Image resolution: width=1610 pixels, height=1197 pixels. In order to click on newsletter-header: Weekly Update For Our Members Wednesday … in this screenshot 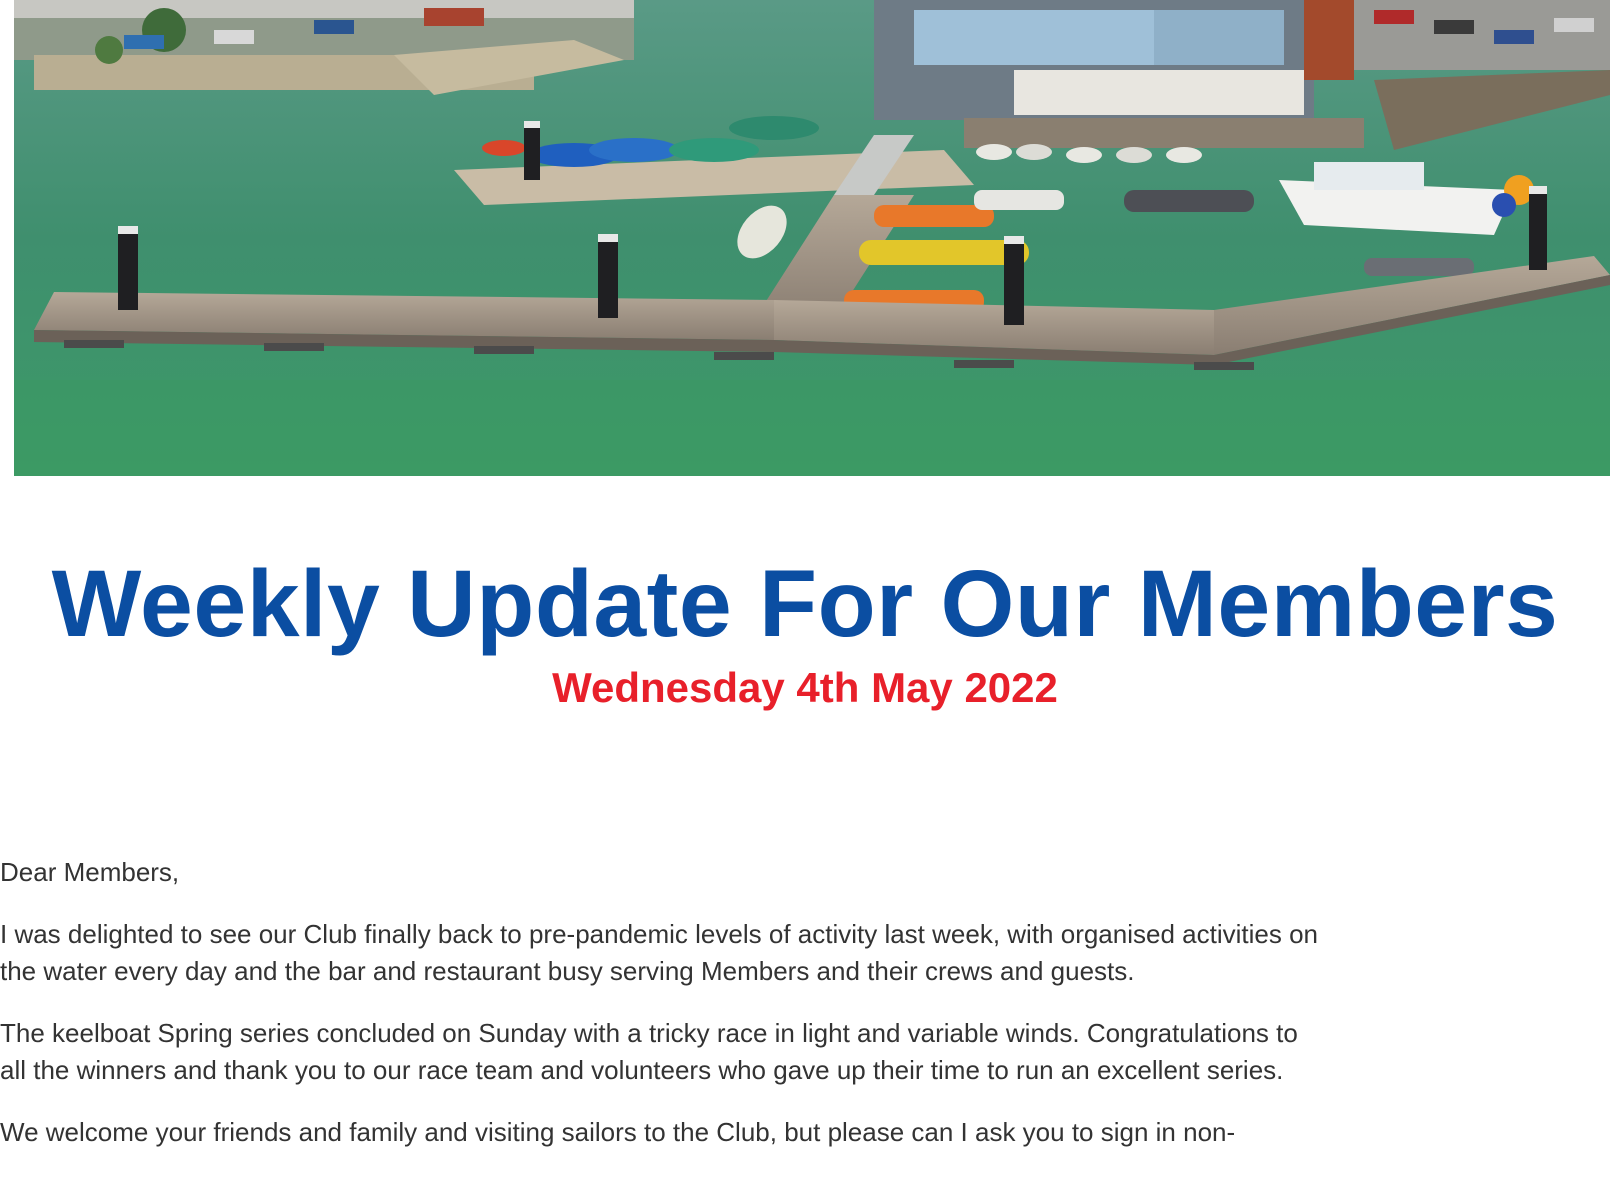, I will do `click(805, 632)`.